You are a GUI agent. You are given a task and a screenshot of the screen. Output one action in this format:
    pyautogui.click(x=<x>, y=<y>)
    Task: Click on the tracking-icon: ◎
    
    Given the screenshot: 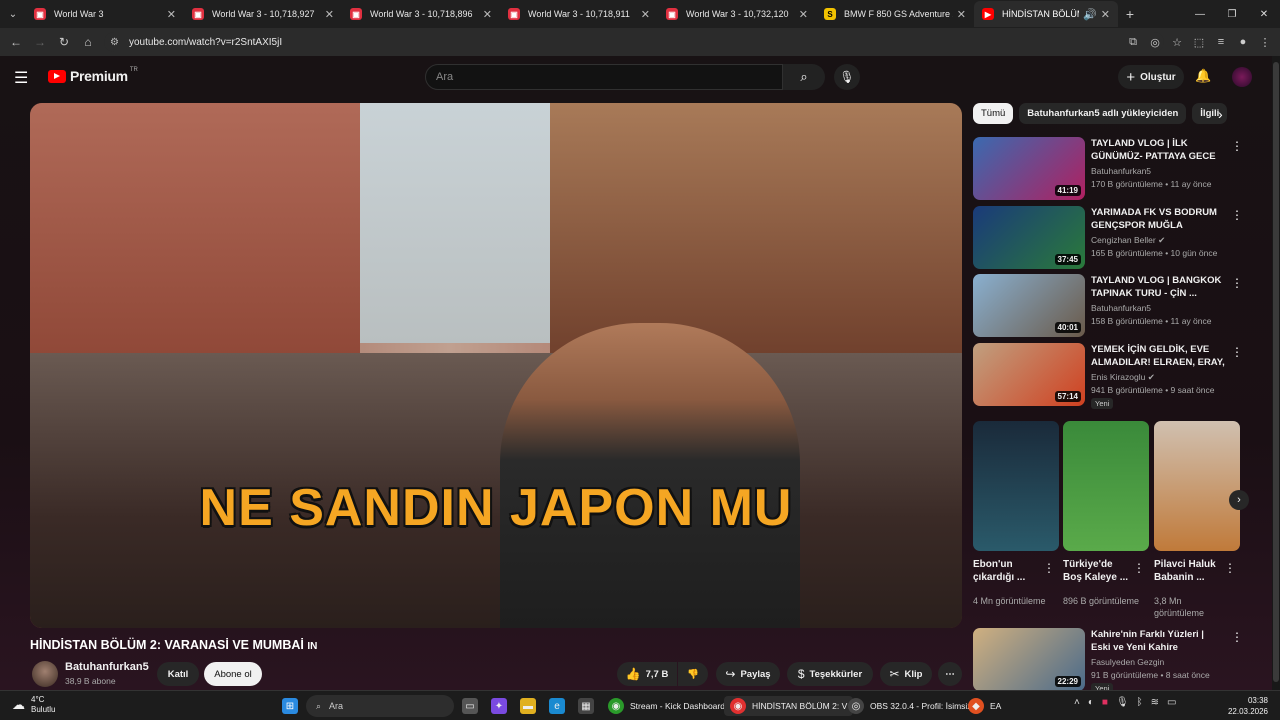 What is the action you would take?
    pyautogui.click(x=1155, y=42)
    